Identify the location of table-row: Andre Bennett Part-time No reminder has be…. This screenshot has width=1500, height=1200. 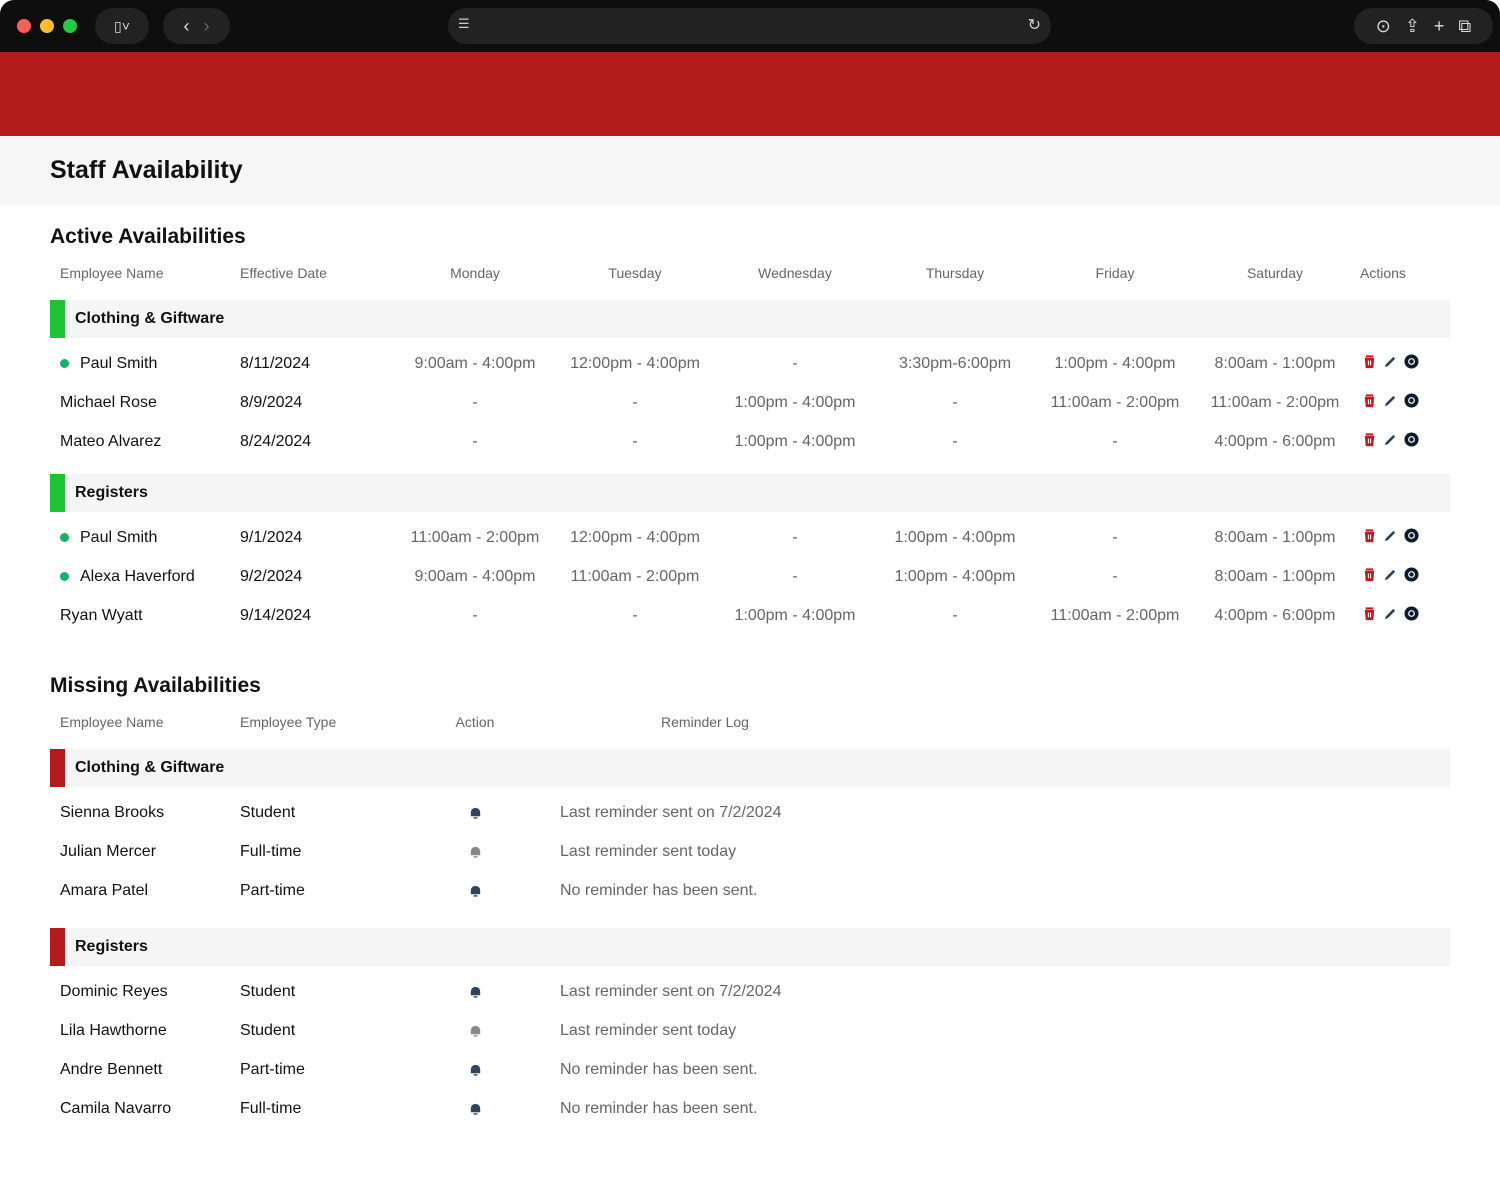
(750, 1069).